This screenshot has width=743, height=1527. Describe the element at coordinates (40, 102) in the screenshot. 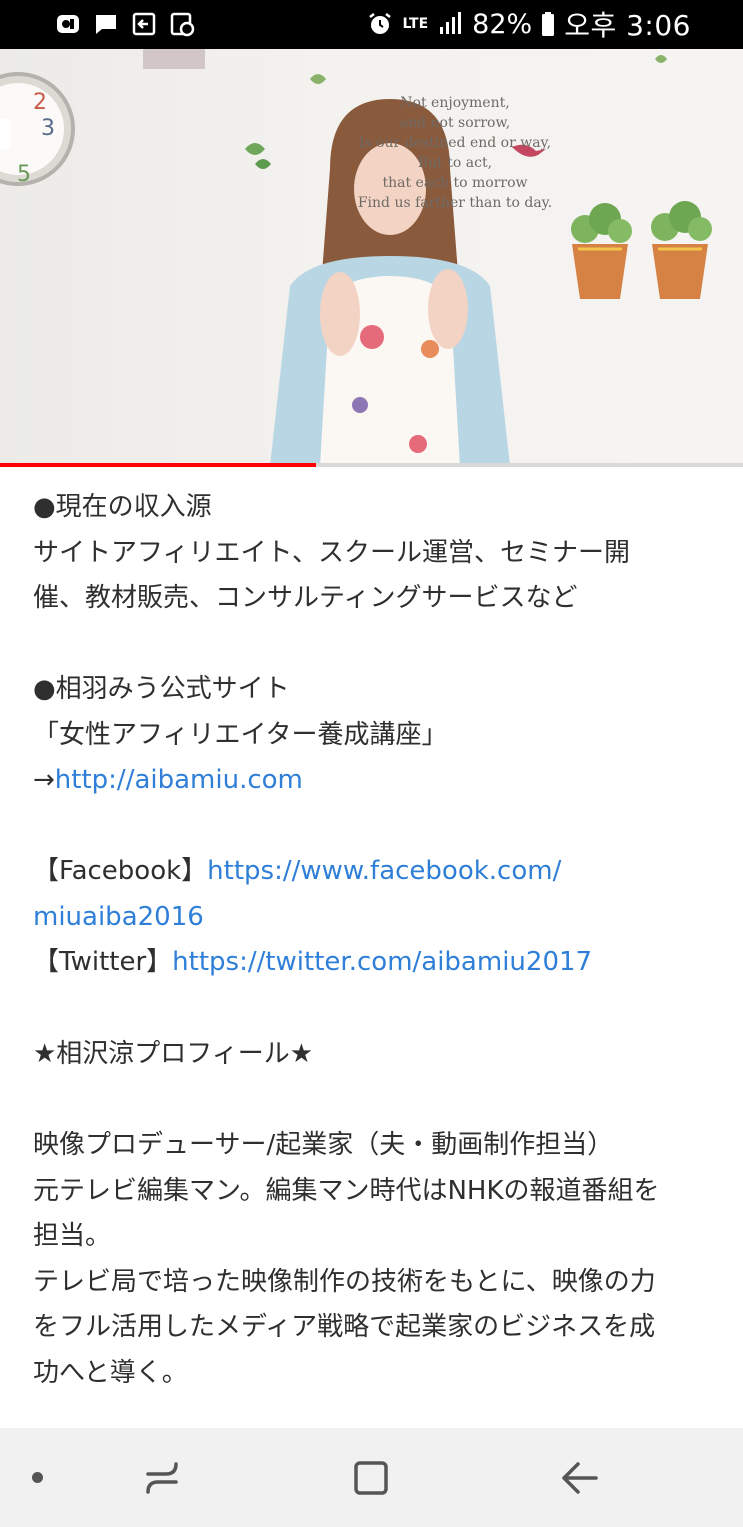

I see `svg-text: 2` at that location.